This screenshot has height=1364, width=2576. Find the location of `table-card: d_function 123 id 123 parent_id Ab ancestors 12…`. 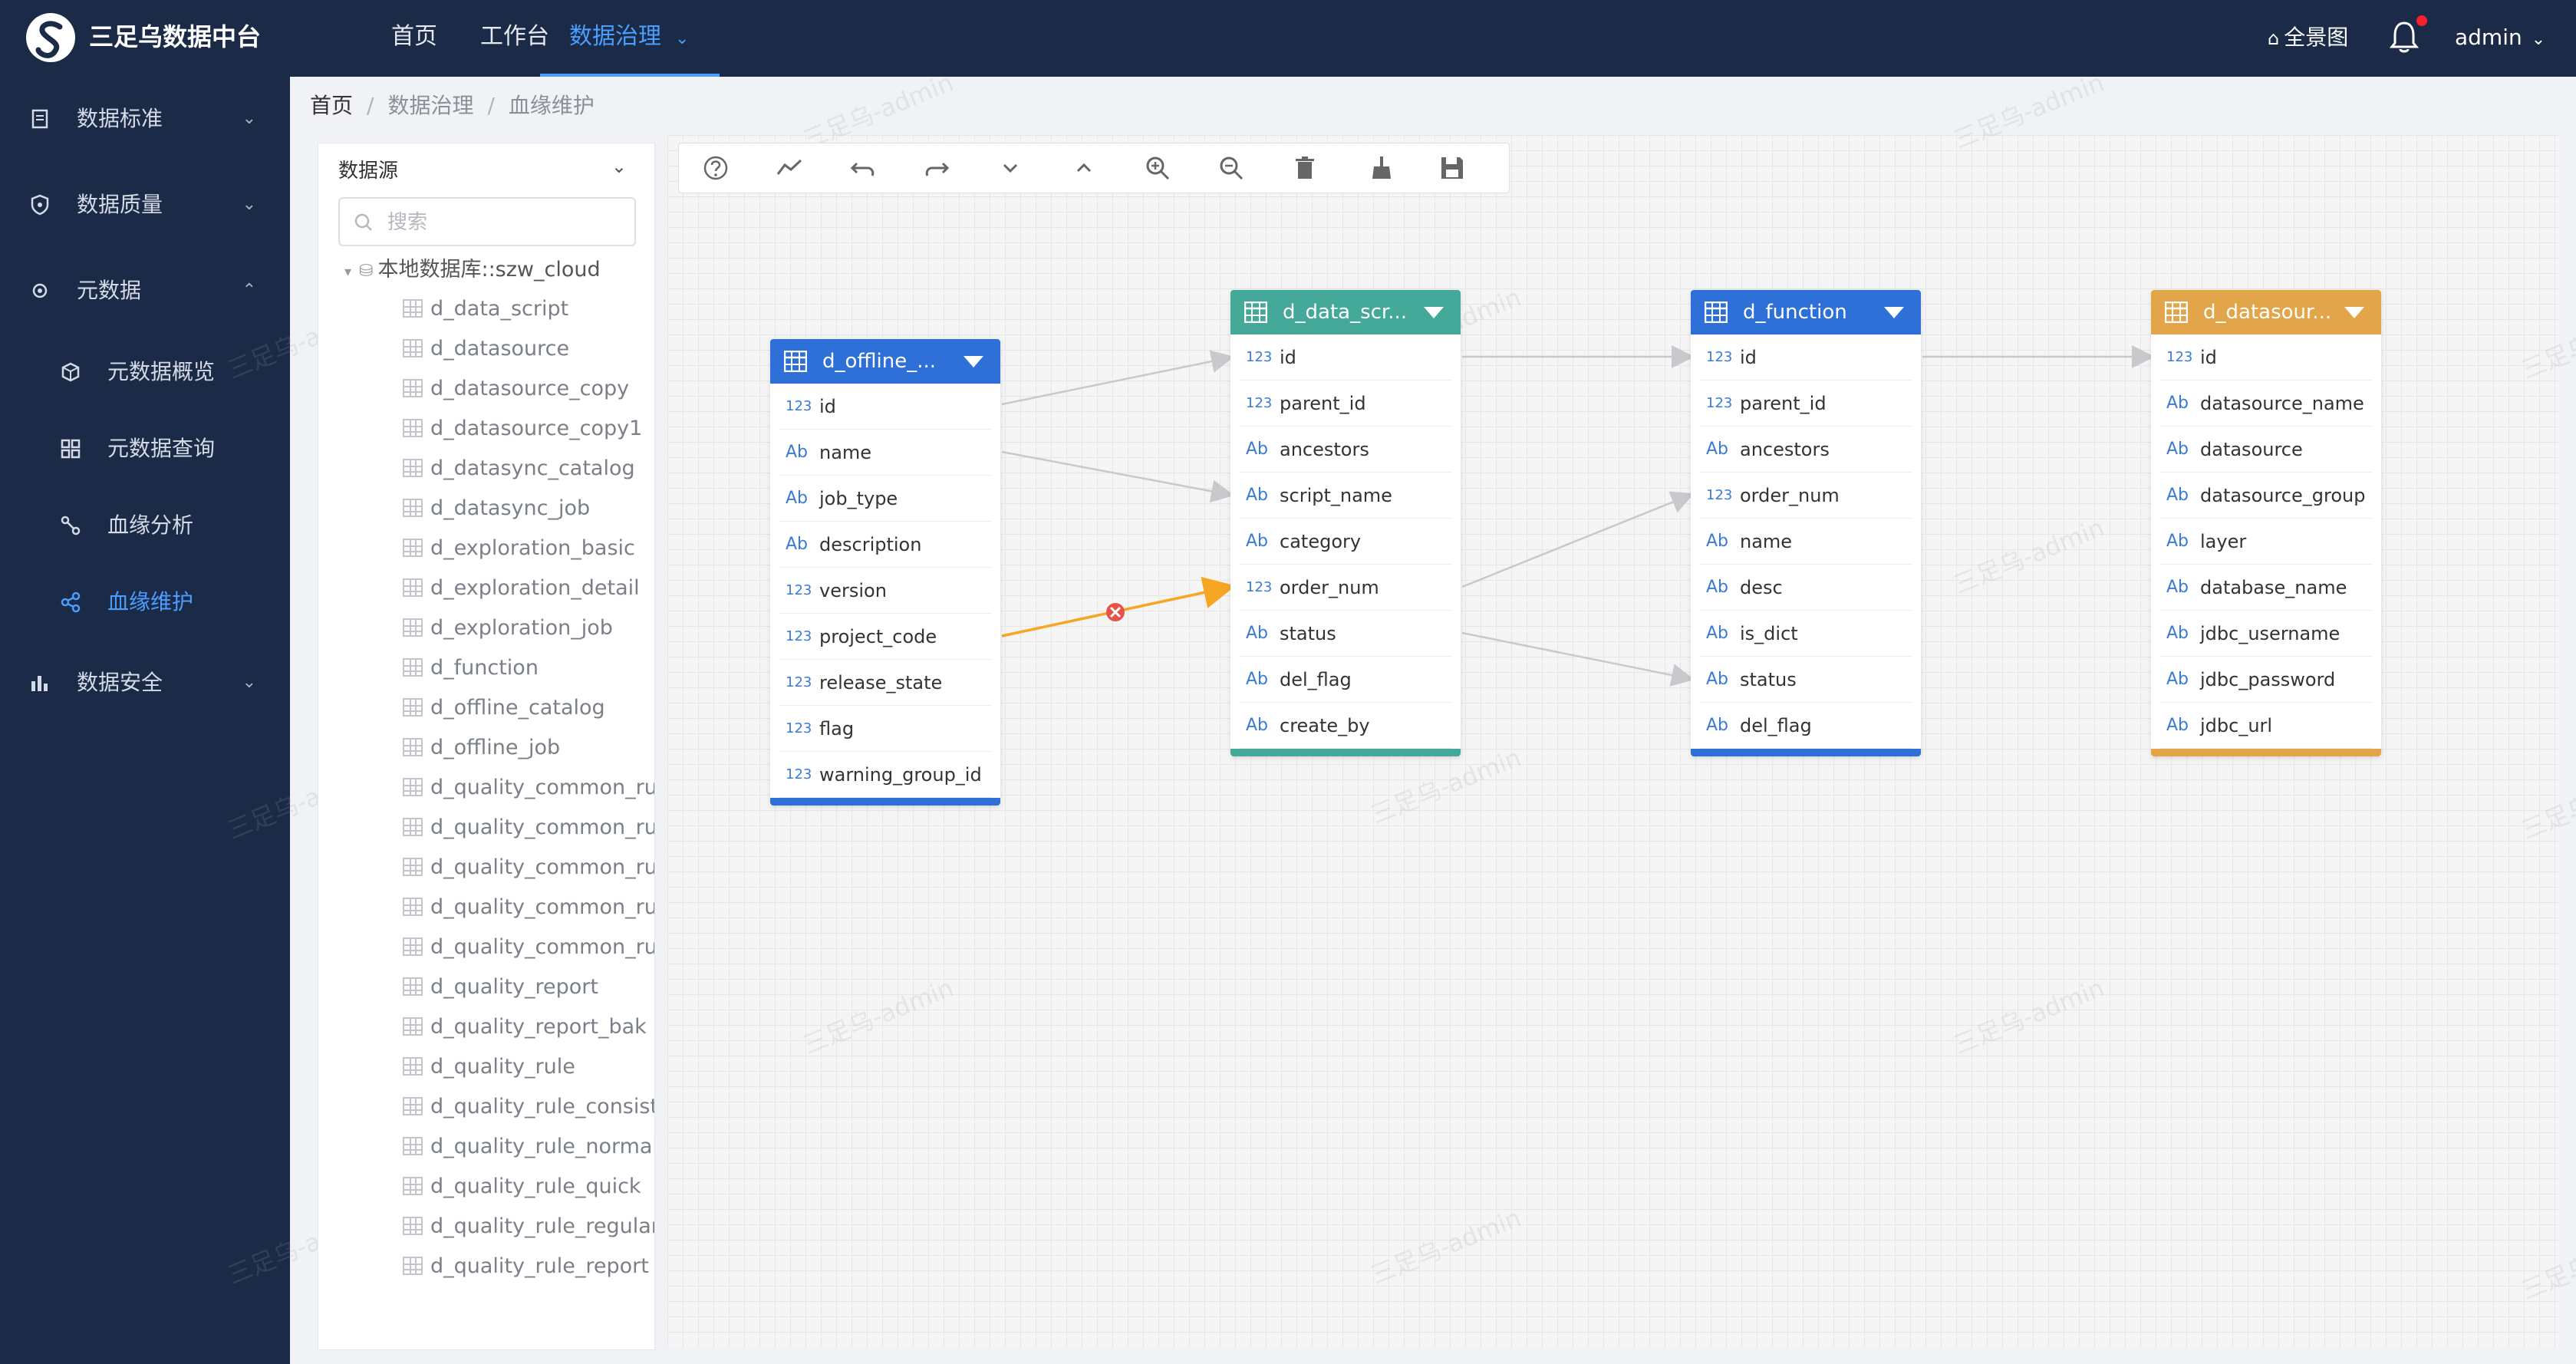

table-card: d_function 123 id 123 parent_id Ab ancestors 12… is located at coordinates (1806, 523).